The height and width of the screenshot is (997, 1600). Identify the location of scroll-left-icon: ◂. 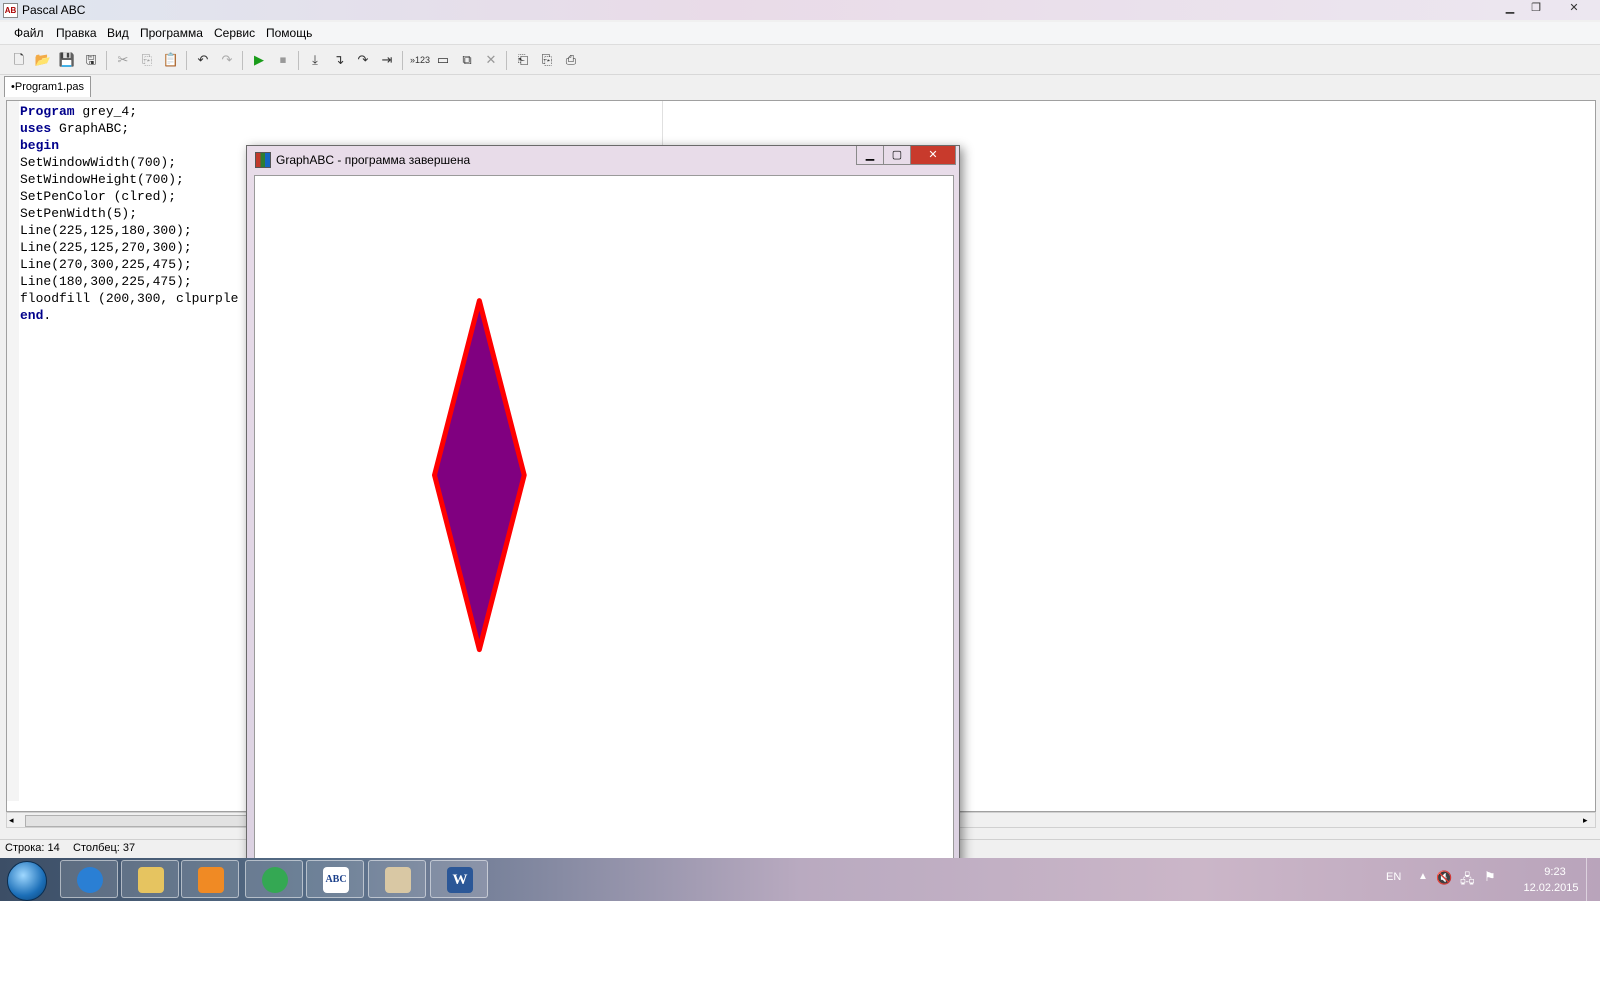
(11, 820).